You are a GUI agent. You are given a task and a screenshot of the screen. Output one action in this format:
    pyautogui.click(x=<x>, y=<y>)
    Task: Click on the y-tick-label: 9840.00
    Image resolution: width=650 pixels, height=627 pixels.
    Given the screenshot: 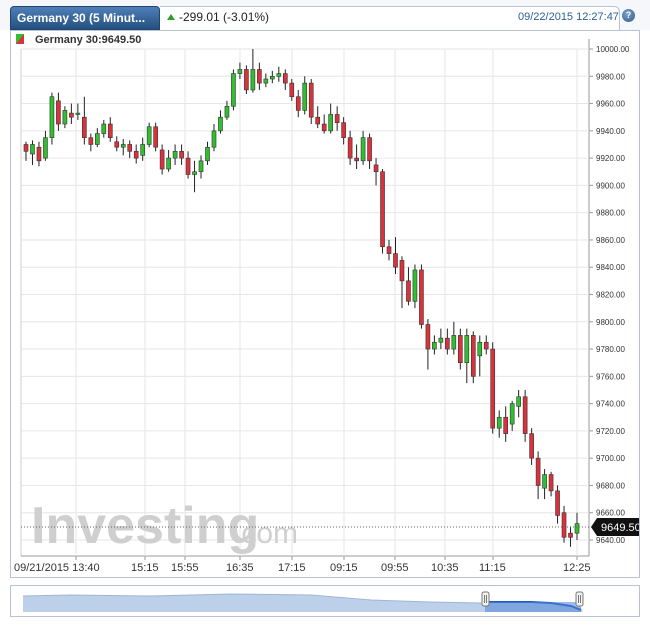 What is the action you would take?
    pyautogui.click(x=610, y=267)
    